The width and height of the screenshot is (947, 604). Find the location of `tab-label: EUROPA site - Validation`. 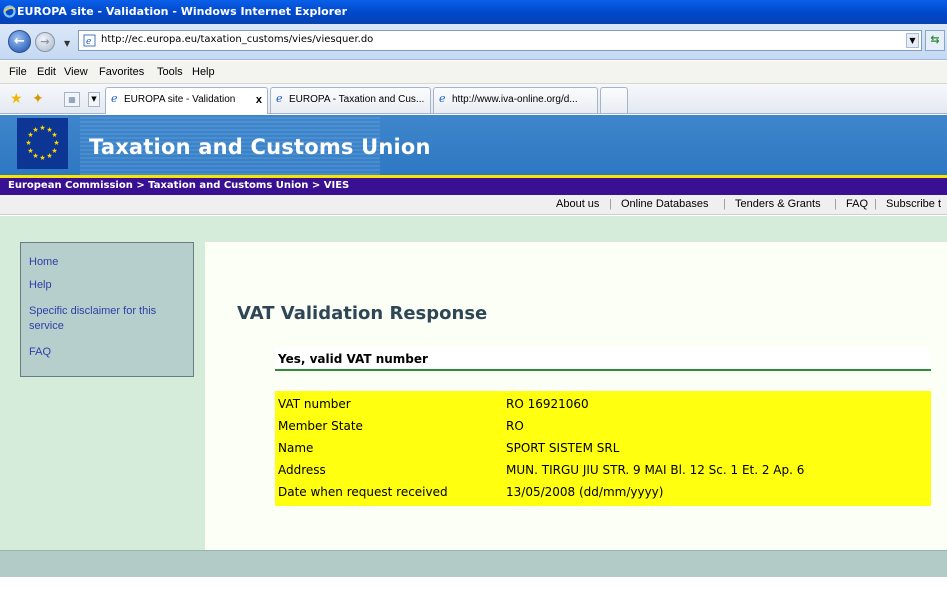

tab-label: EUROPA site - Validation is located at coordinates (180, 99).